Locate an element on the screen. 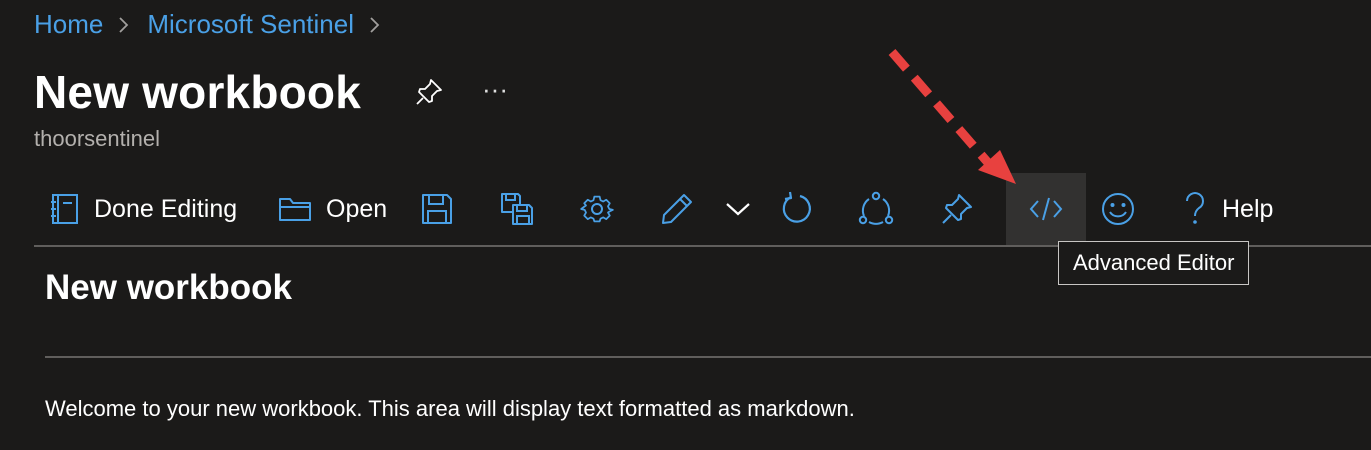 This screenshot has height=450, width=1371. pencil-icon is located at coordinates (677, 209).